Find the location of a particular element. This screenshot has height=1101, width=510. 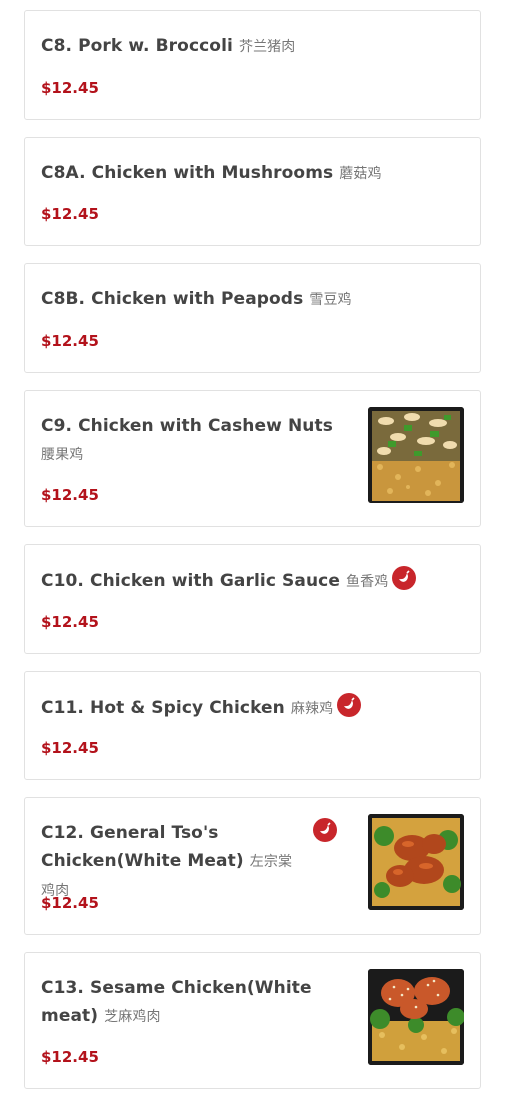

item-chinese-name: 芥兰猪肉 is located at coordinates (267, 47).